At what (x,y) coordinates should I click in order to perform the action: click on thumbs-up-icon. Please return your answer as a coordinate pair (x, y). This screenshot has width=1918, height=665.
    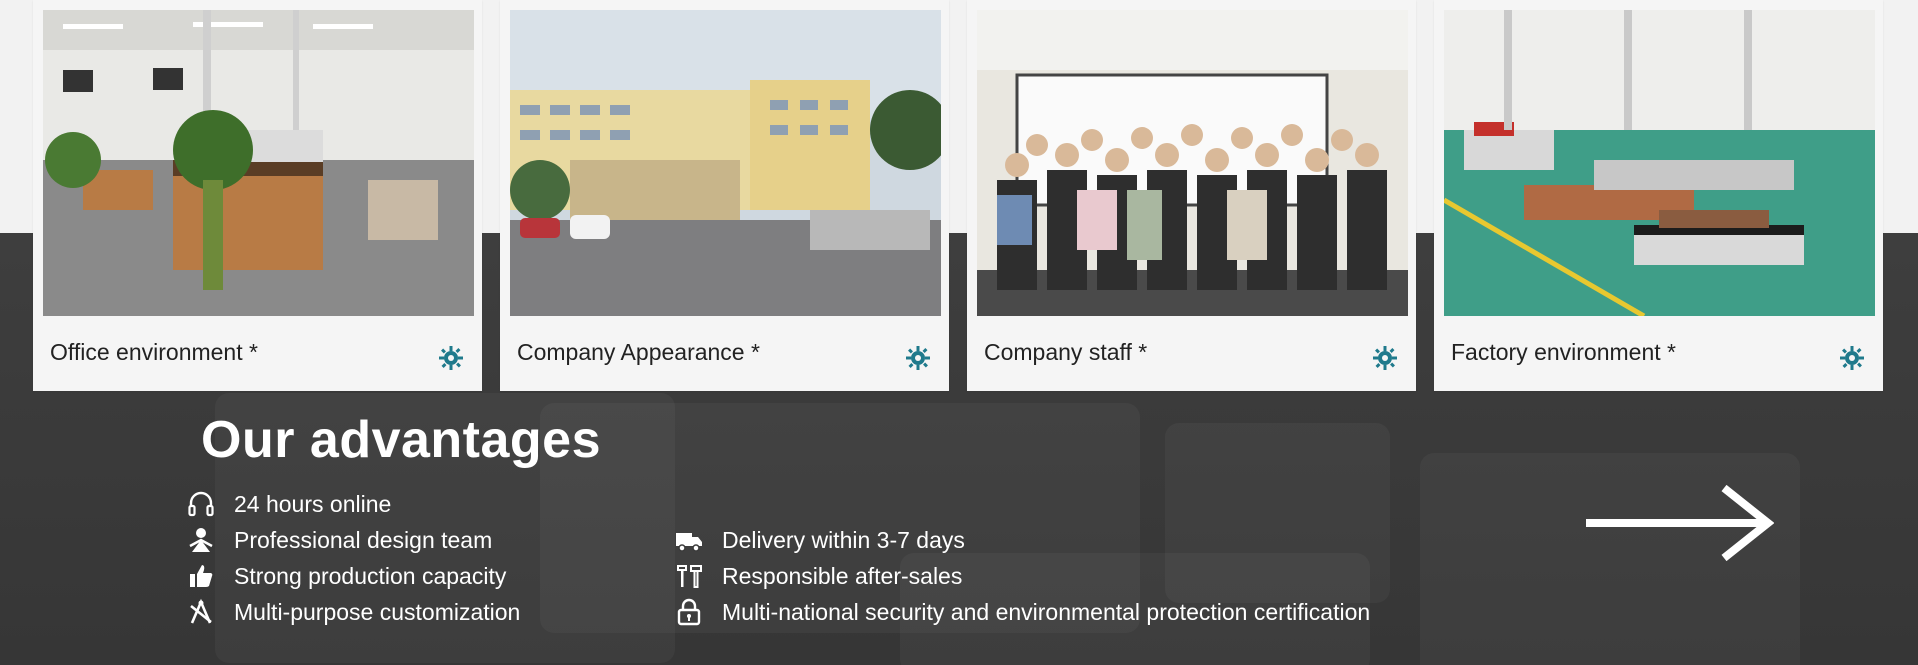
    Looking at the image, I should click on (201, 576).